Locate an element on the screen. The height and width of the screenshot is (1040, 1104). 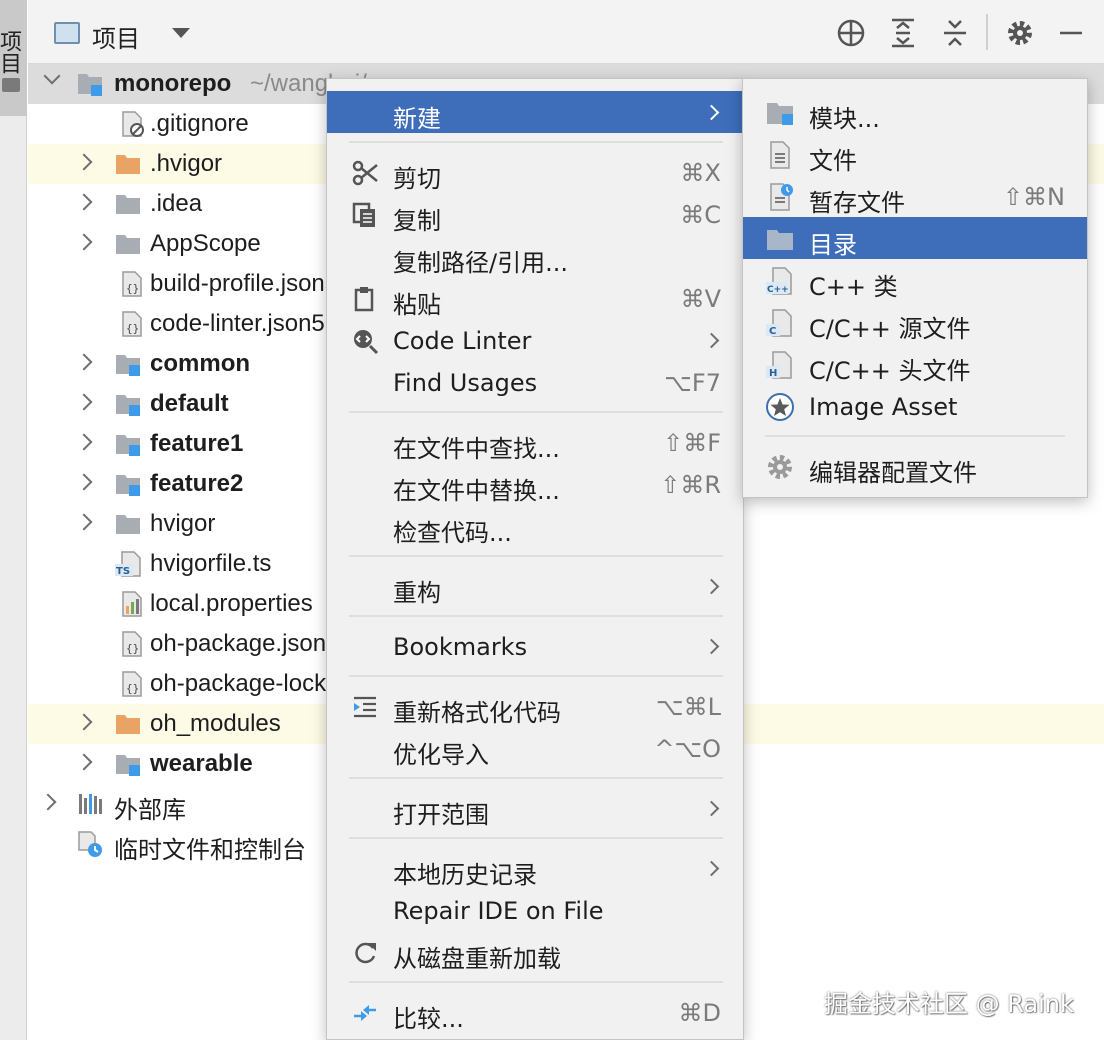
submenu-item-scratch: 暂存文件 ⇧⌘N is located at coordinates (915, 196).